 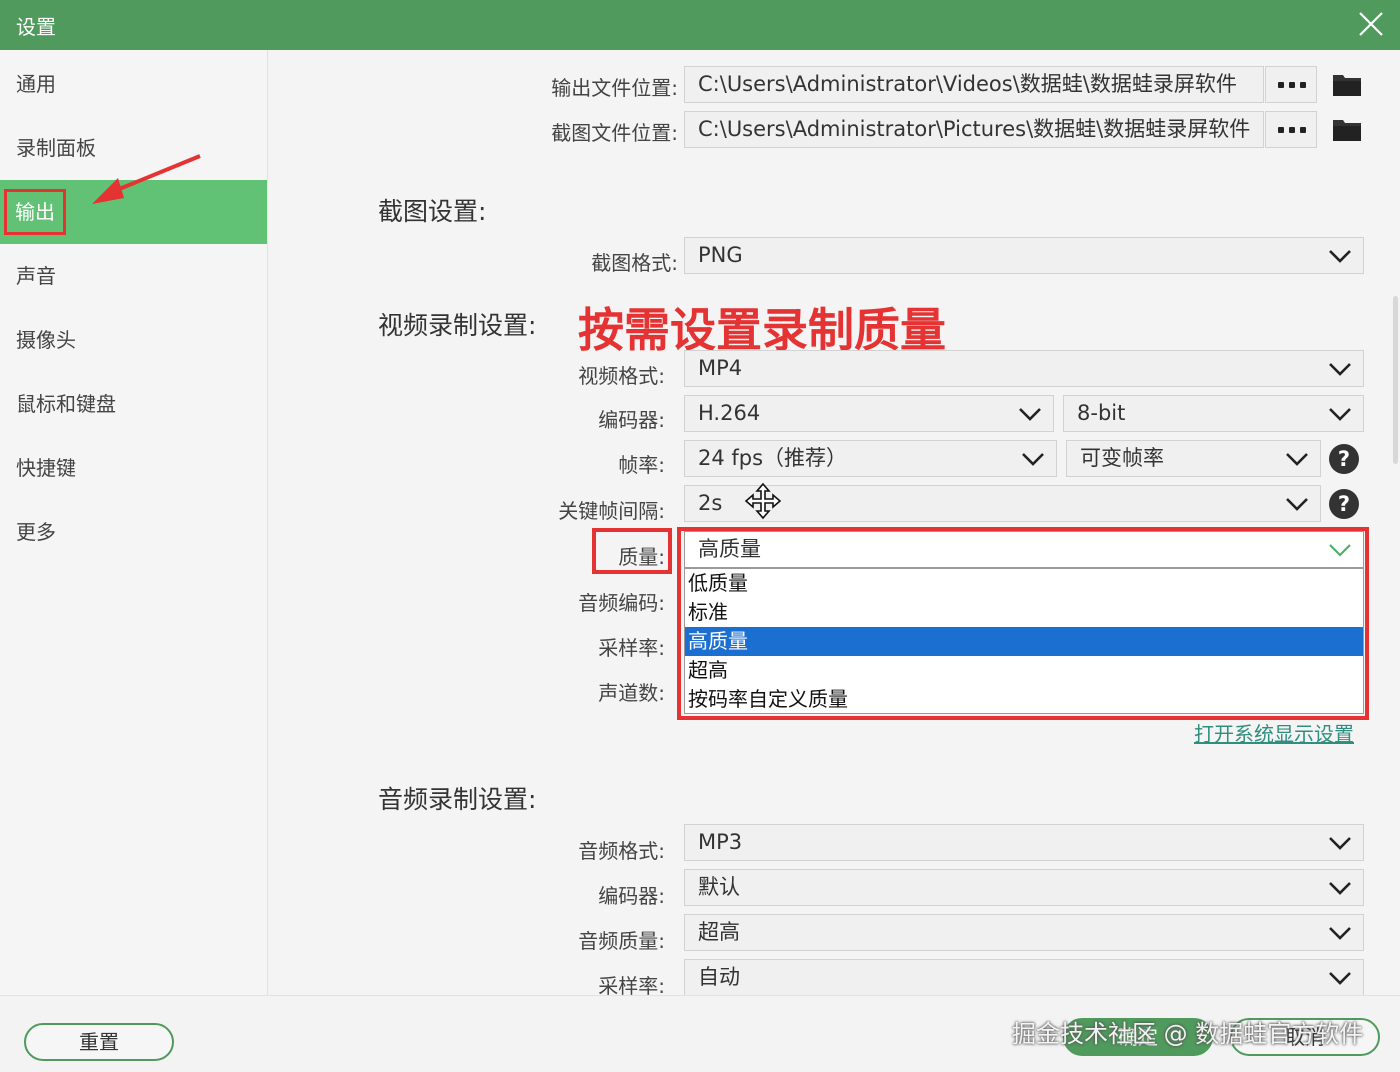 What do you see at coordinates (1188, 1034) in the screenshot?
I see `watermark: 掘金技术社区 @ 数据蛙官方软件` at bounding box center [1188, 1034].